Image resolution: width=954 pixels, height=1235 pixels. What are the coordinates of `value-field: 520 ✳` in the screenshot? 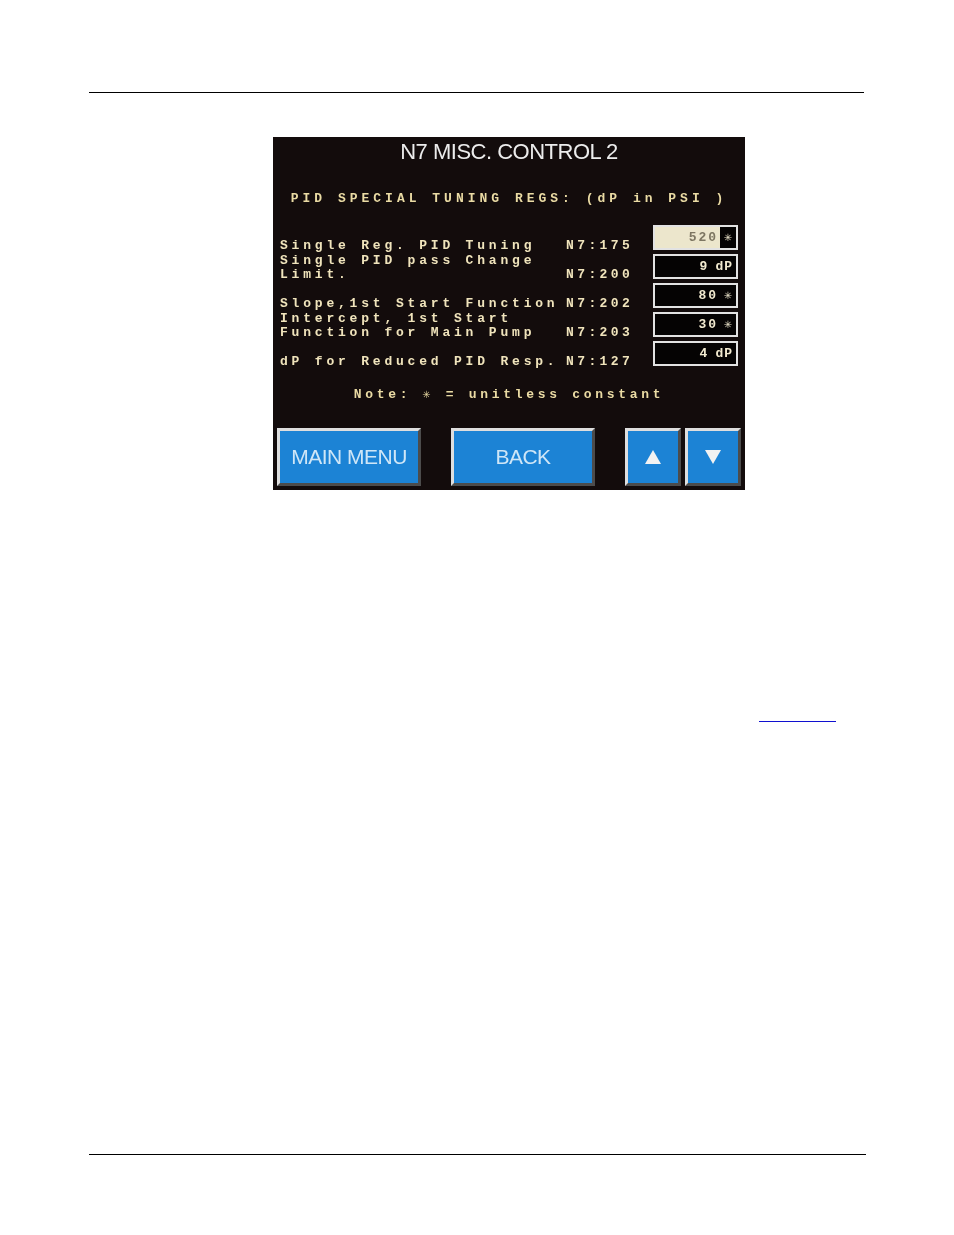 It's located at (695, 237).